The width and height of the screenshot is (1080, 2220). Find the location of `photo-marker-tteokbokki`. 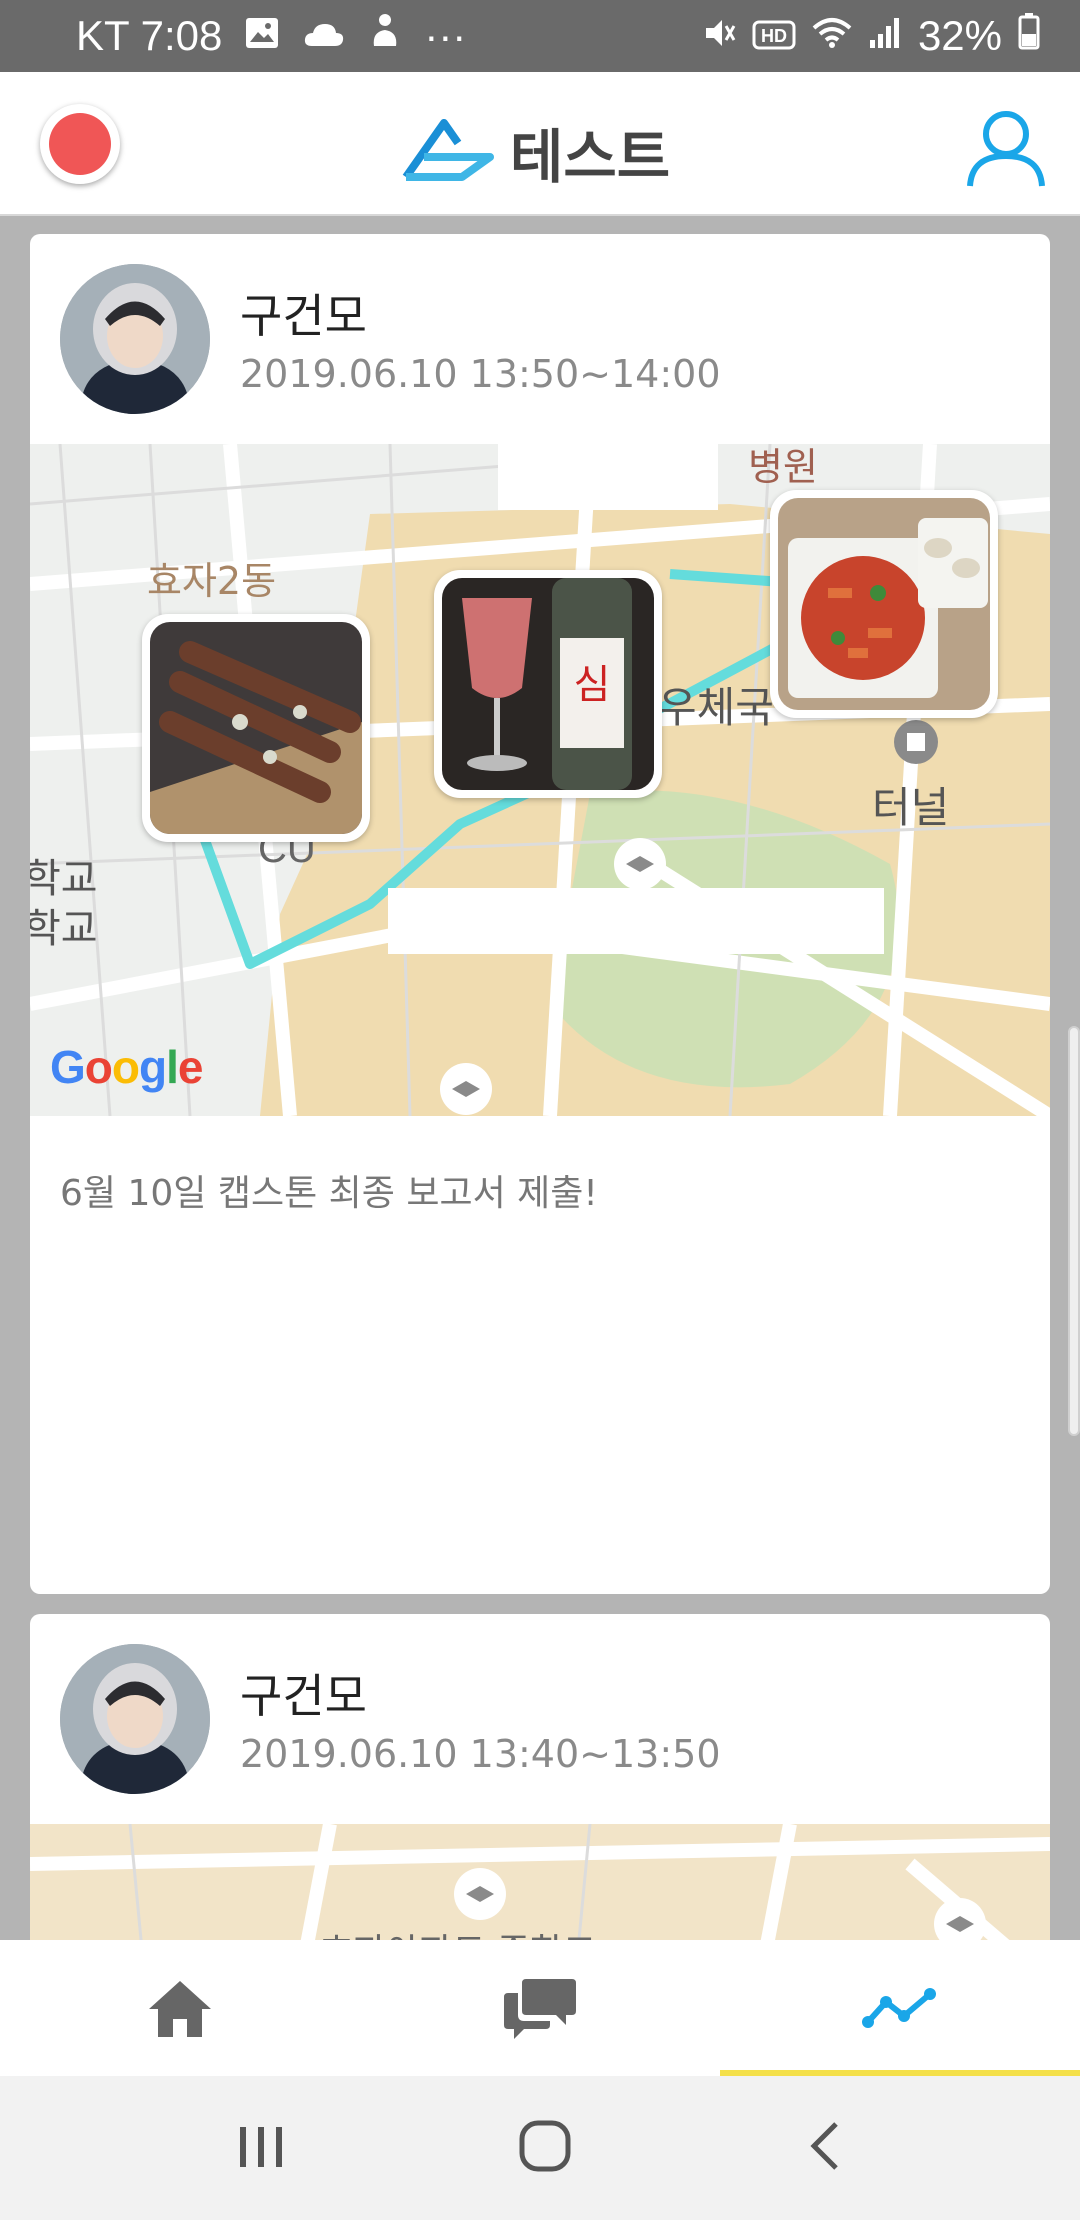

photo-marker-tteokbokki is located at coordinates (884, 604).